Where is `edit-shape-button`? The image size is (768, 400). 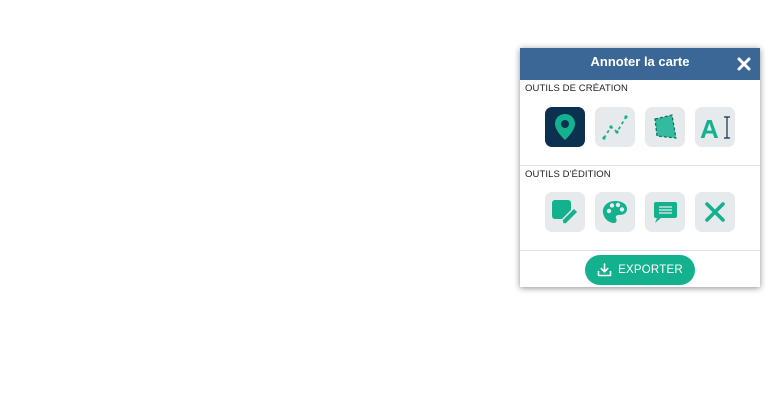 edit-shape-button is located at coordinates (565, 212).